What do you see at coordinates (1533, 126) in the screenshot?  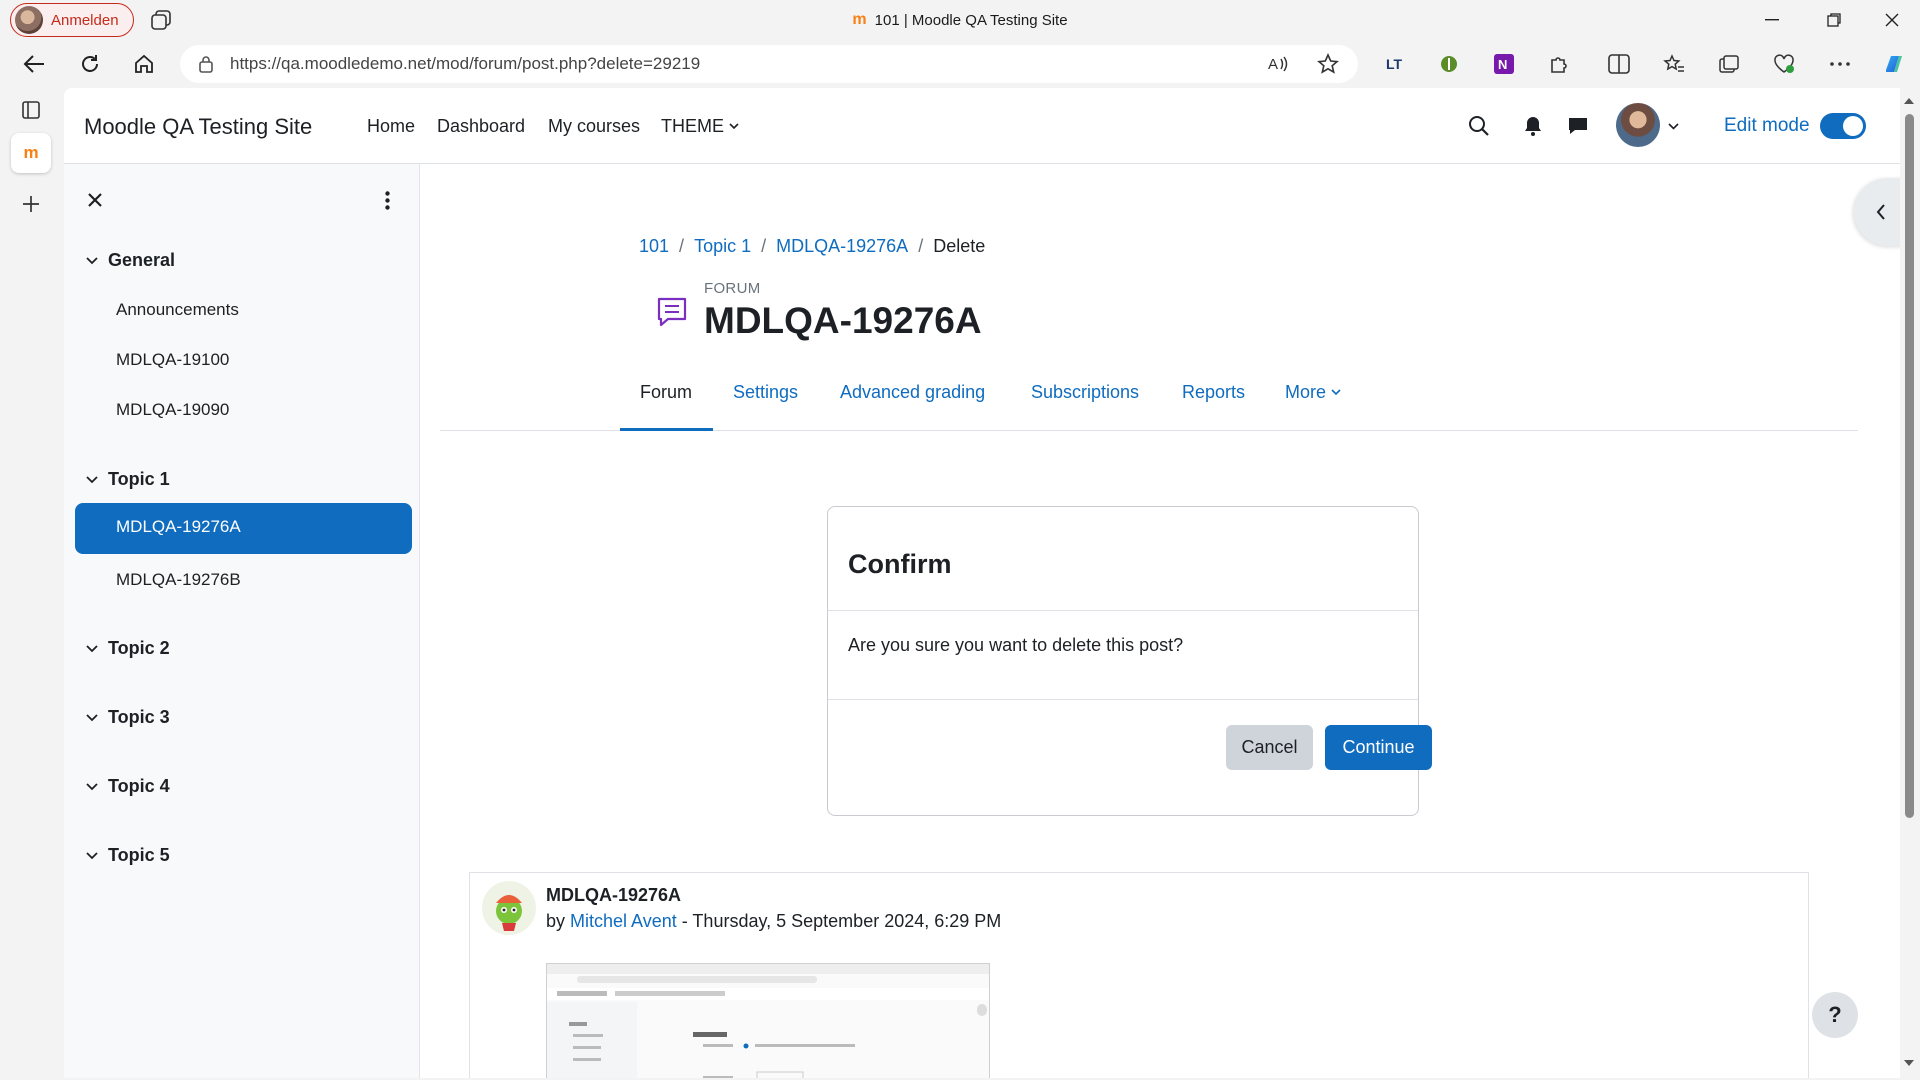 I see `notifications-bell-icon` at bounding box center [1533, 126].